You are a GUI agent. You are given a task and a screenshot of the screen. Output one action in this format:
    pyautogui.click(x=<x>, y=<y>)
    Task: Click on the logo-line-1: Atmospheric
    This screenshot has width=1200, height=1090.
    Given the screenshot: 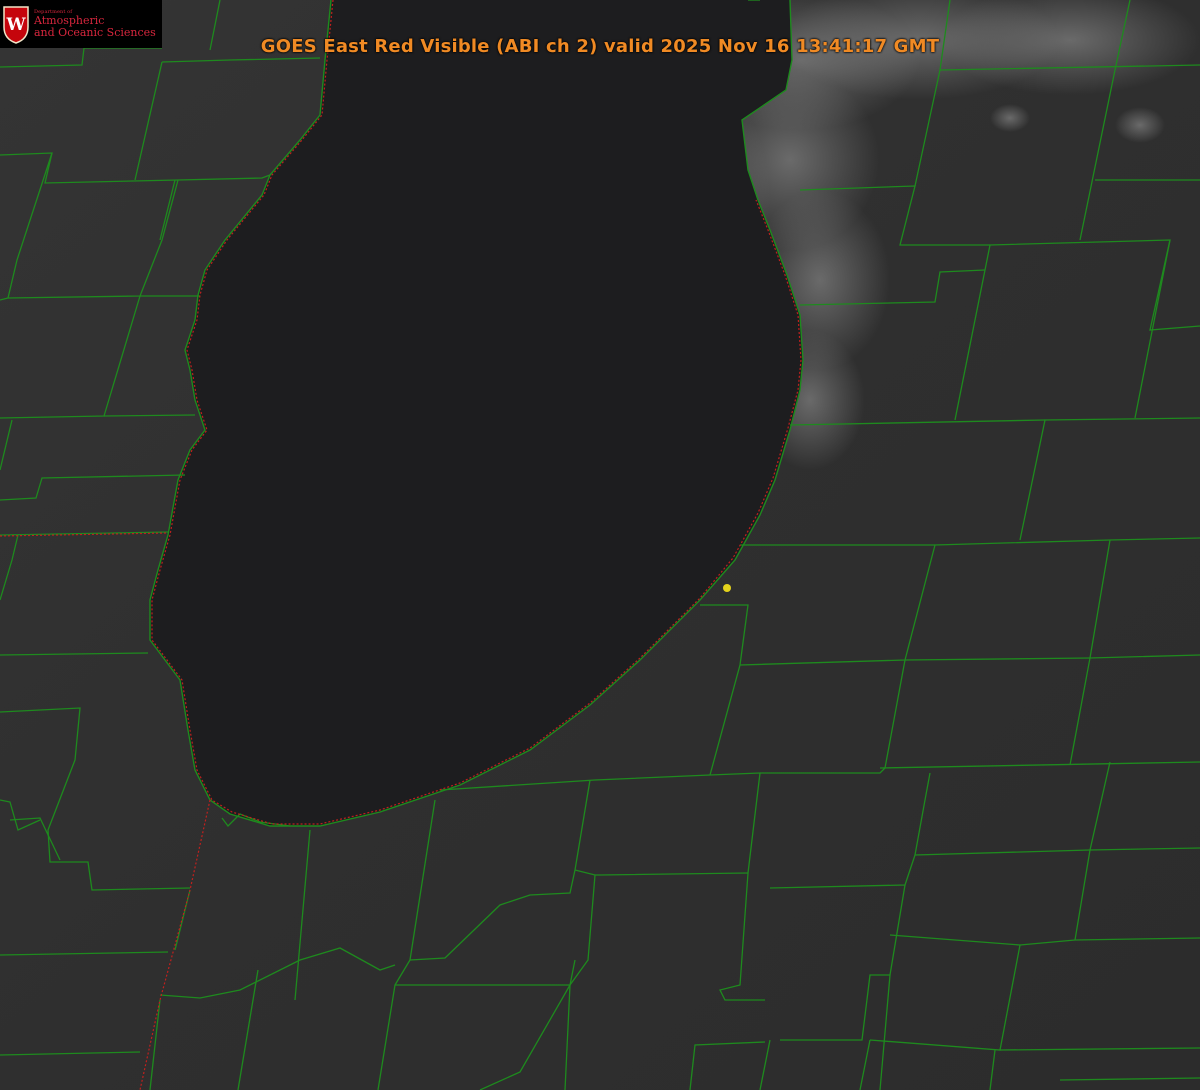 What is the action you would take?
    pyautogui.click(x=69, y=21)
    